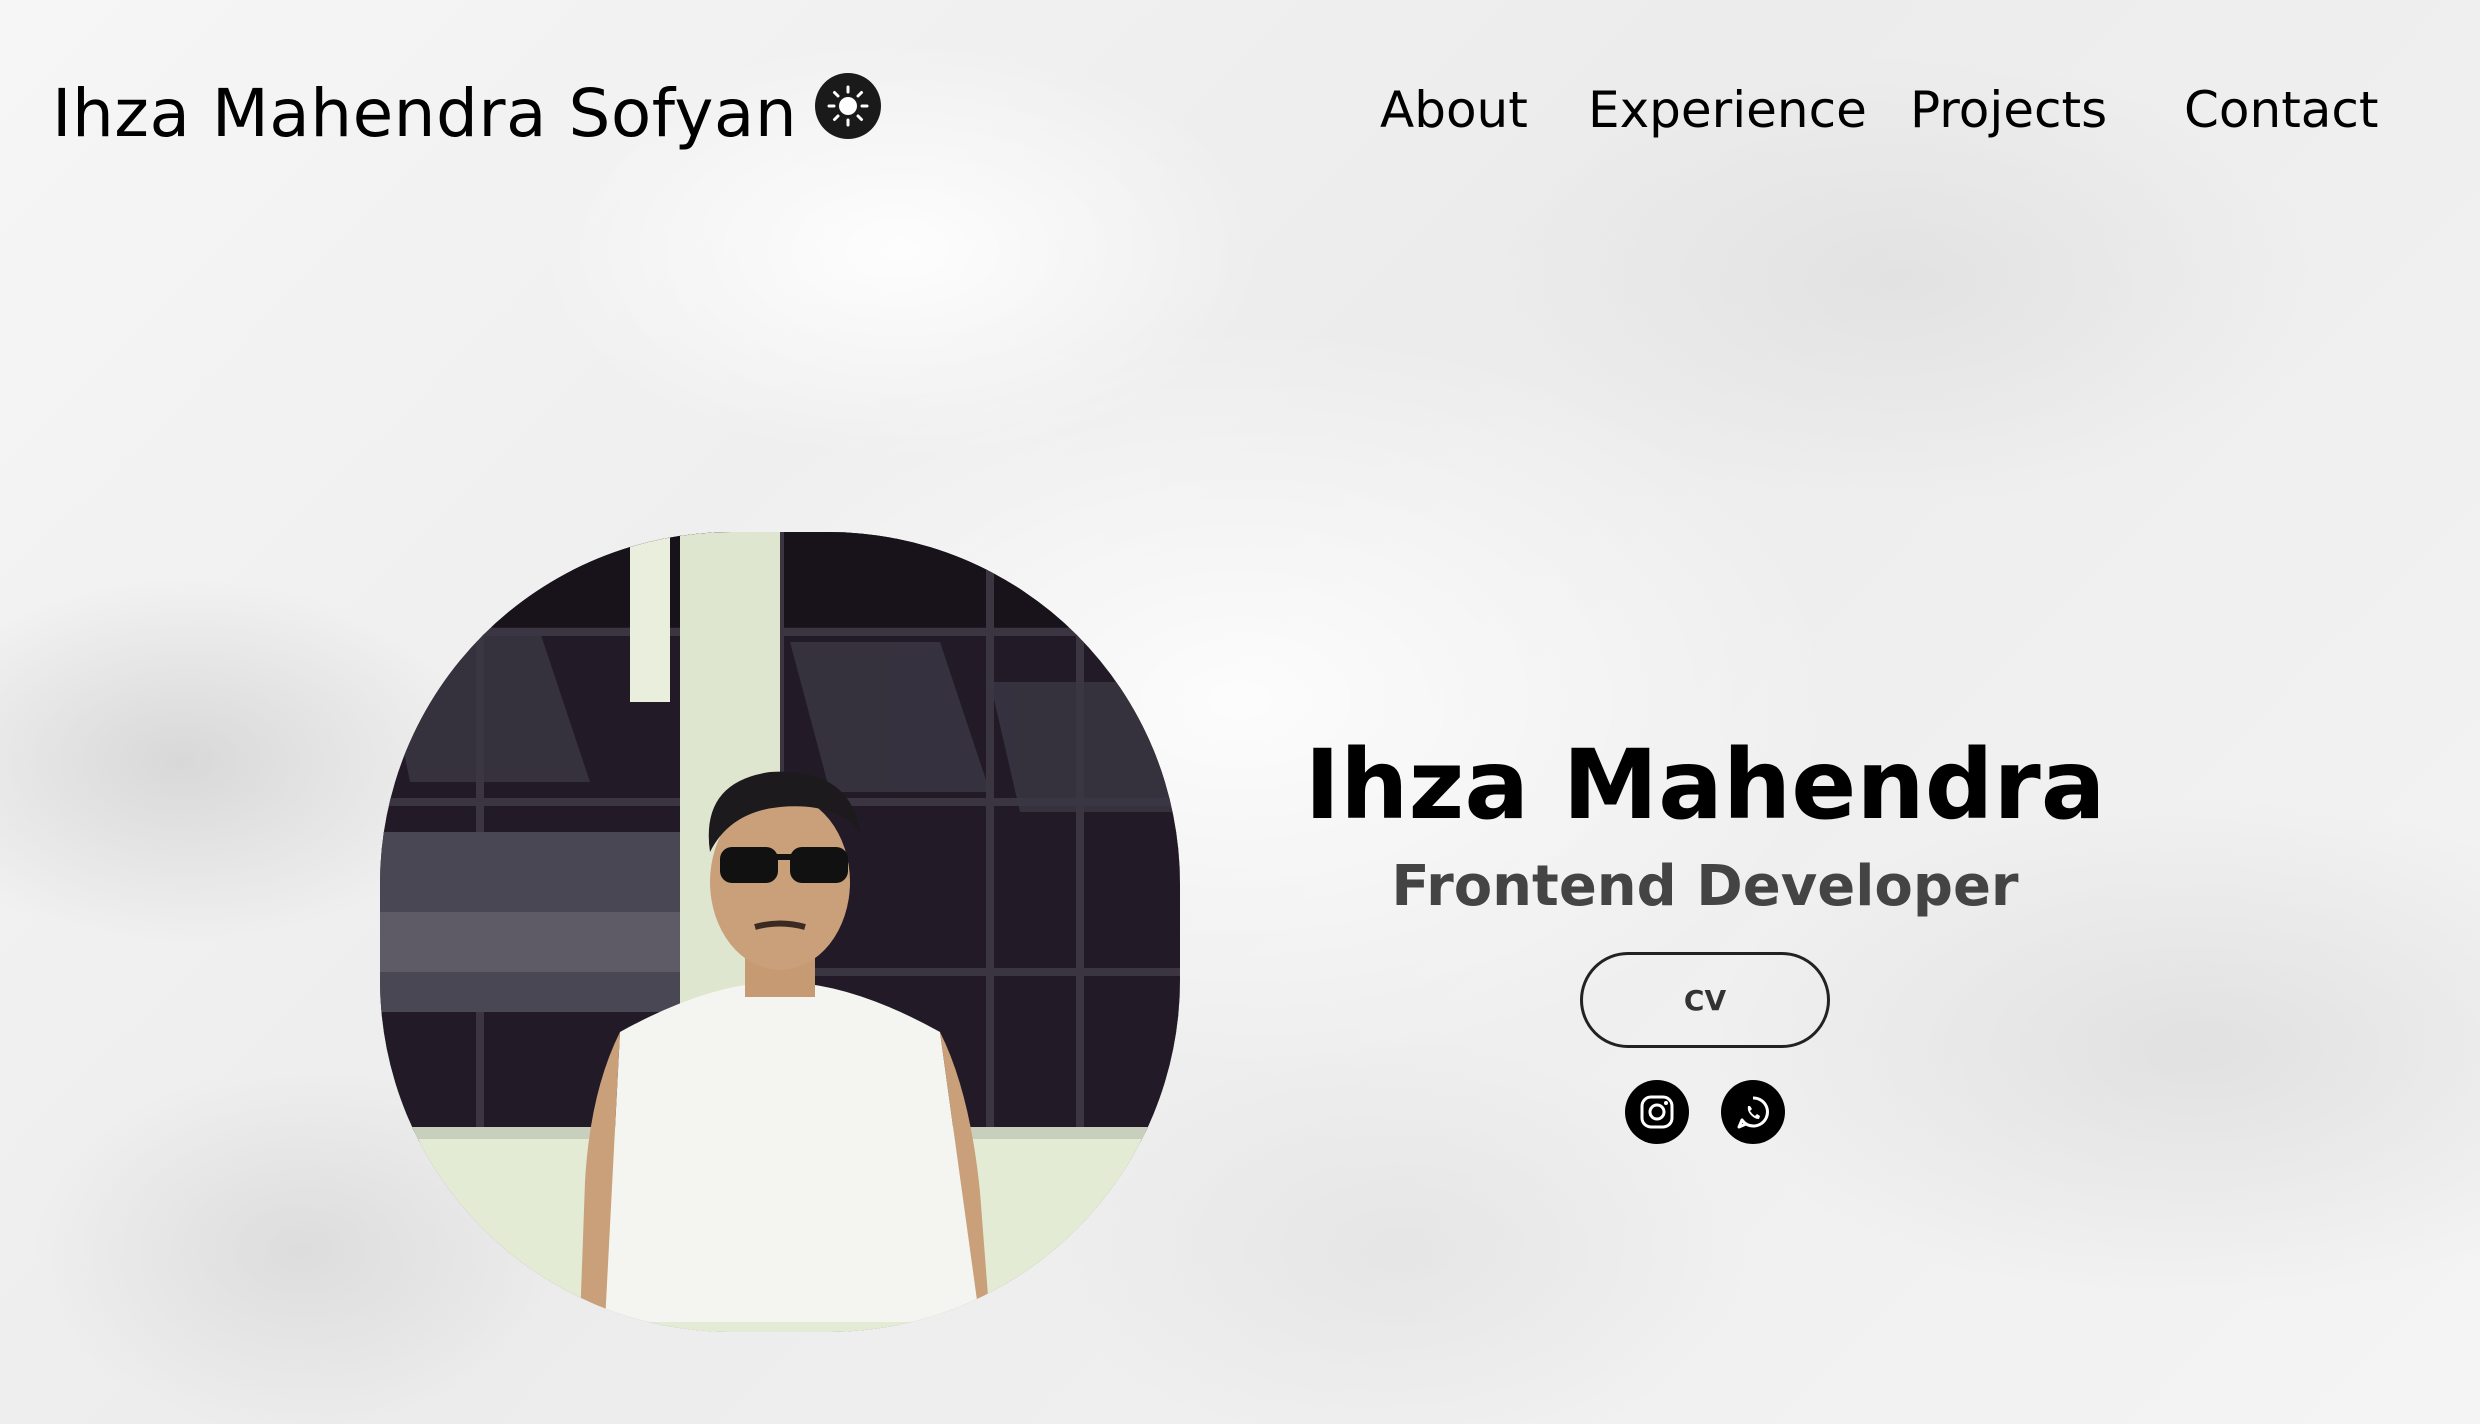 This screenshot has height=1424, width=2480. I want to click on nav-about: About, so click(1454, 110).